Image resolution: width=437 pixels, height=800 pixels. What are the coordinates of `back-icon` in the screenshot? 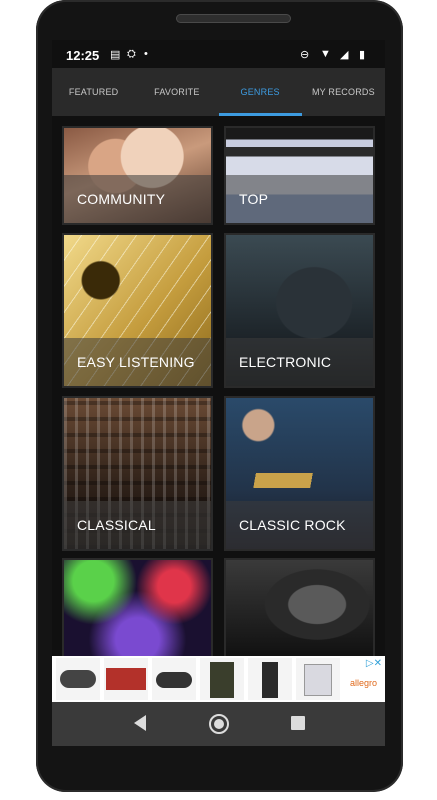 It's located at (140, 723).